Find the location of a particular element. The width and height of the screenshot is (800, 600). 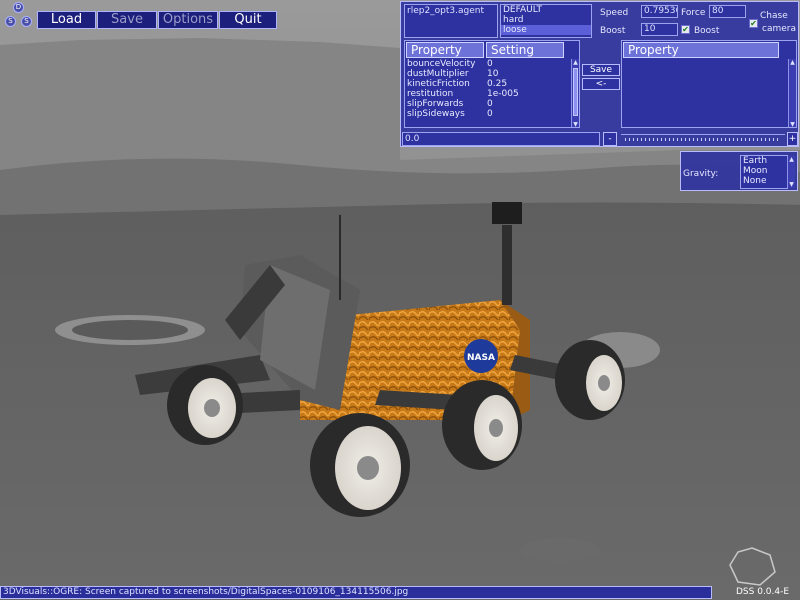

quit-button: Quit is located at coordinates (248, 20).